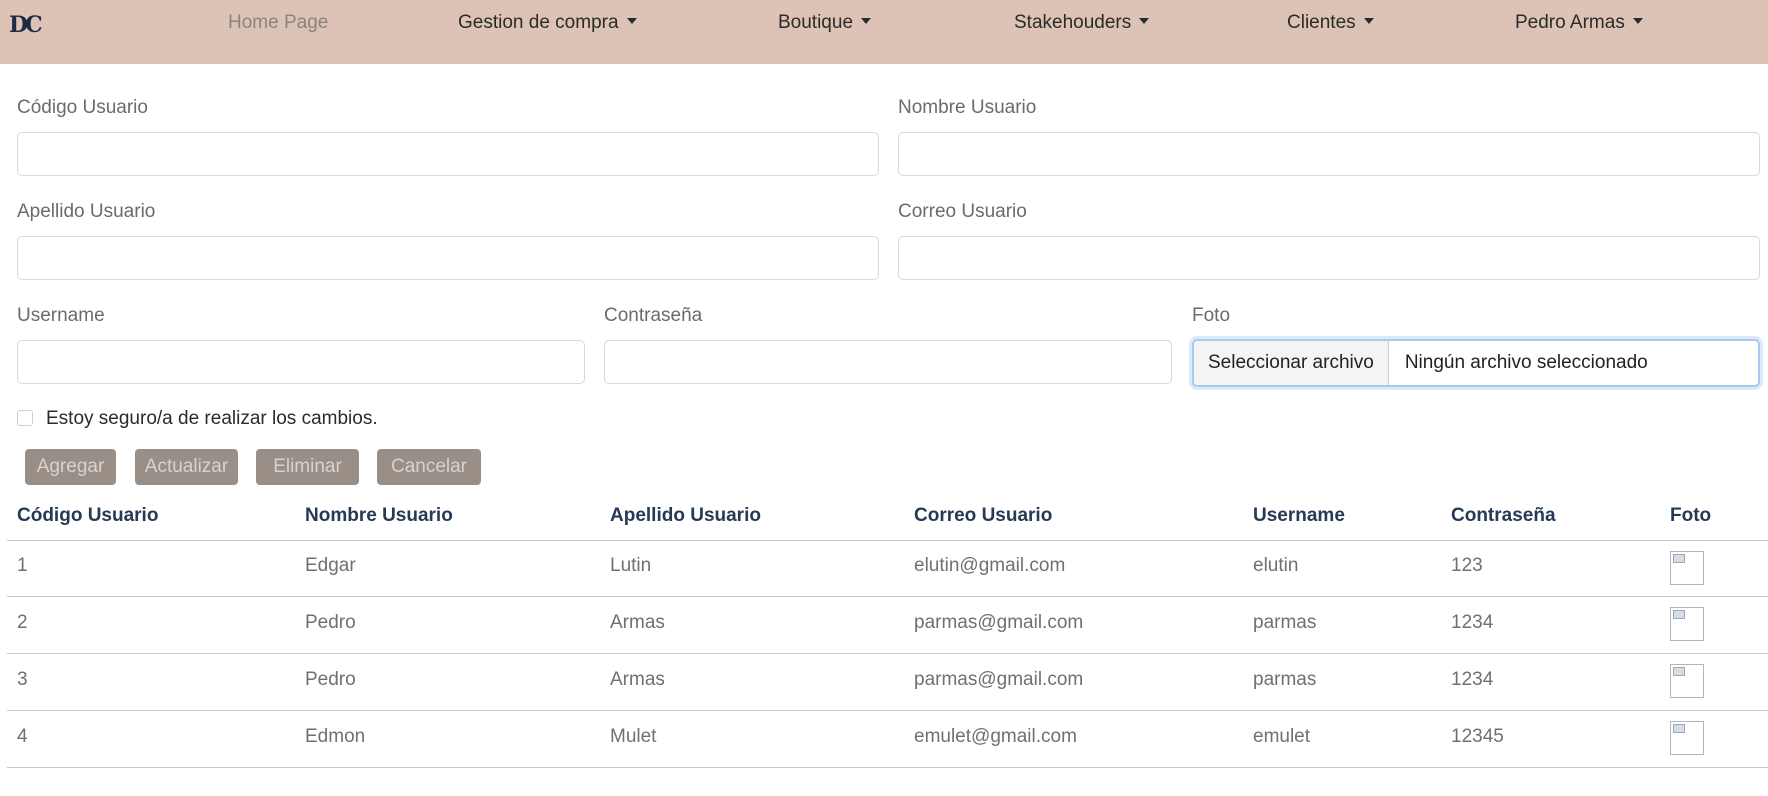  What do you see at coordinates (816, 22) in the screenshot?
I see `nav-label: Boutique` at bounding box center [816, 22].